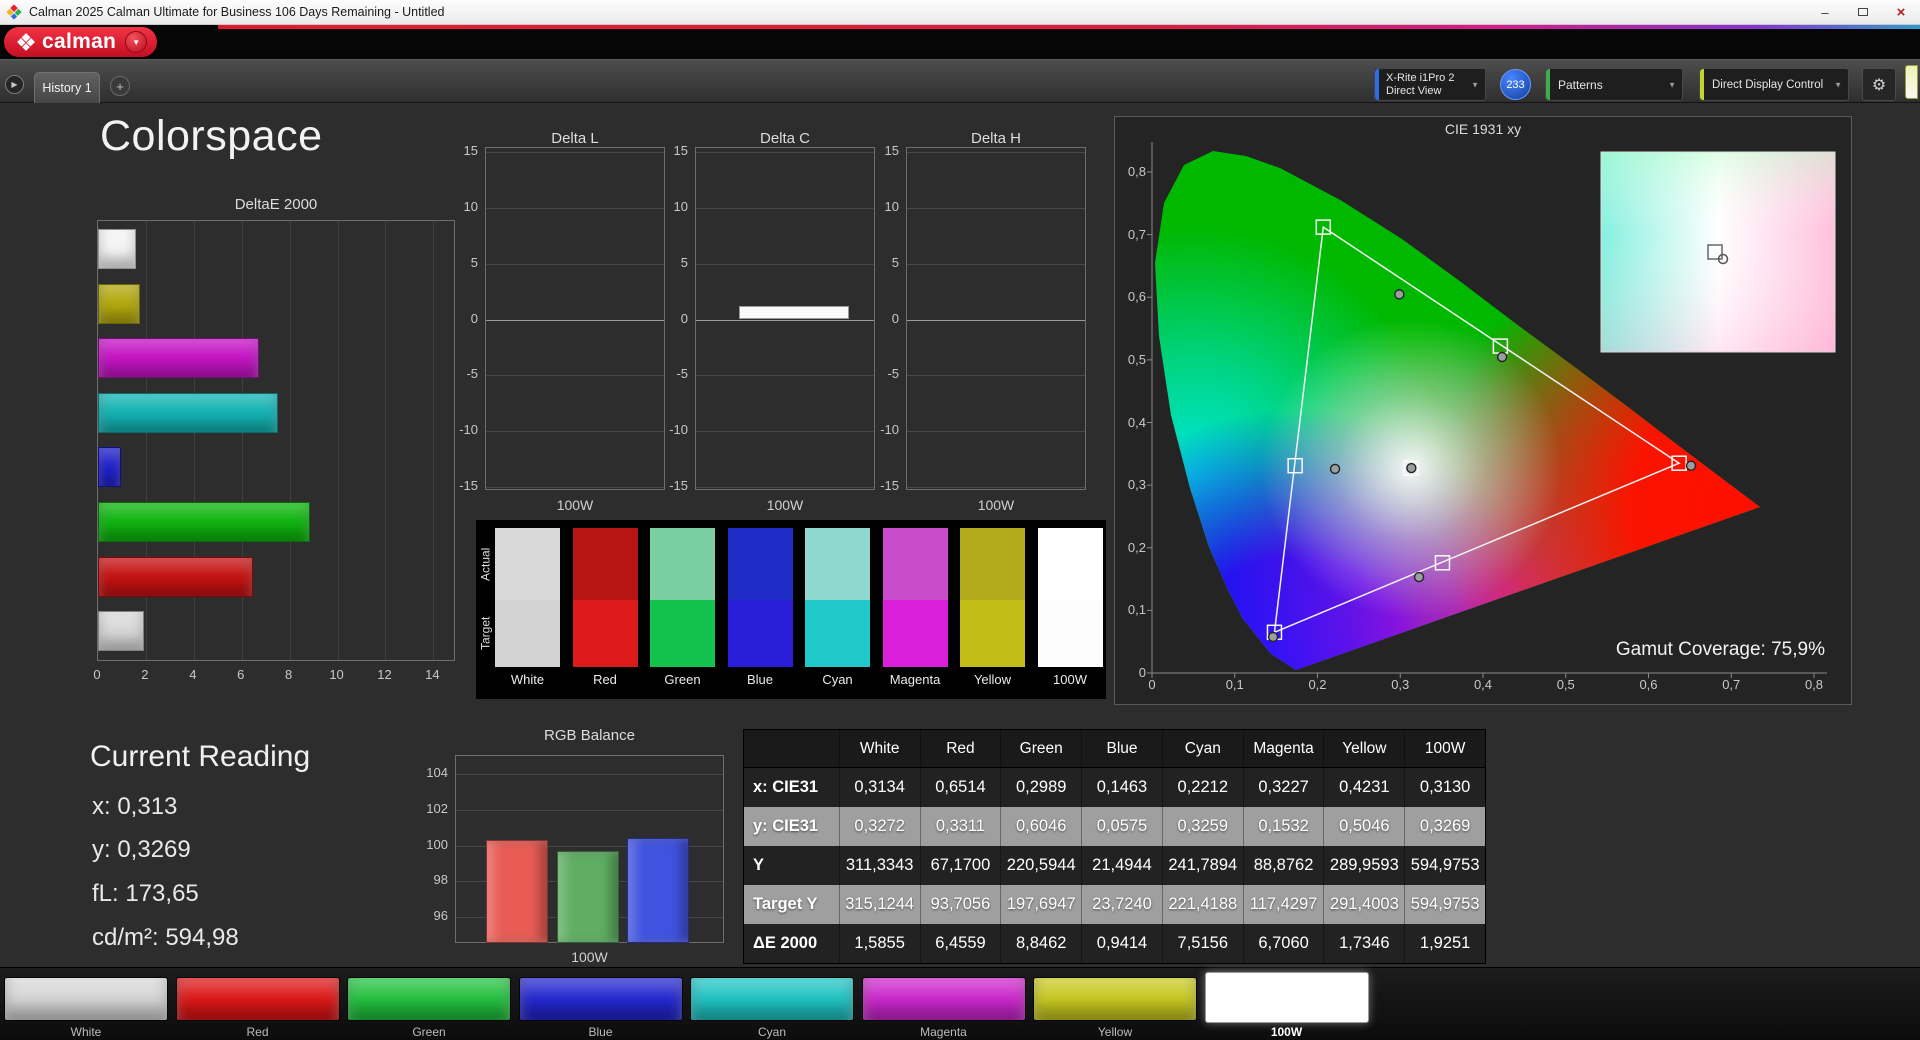 This screenshot has height=1040, width=1920. Describe the element at coordinates (1283, 748) in the screenshot. I see `column-header: Magenta` at that location.